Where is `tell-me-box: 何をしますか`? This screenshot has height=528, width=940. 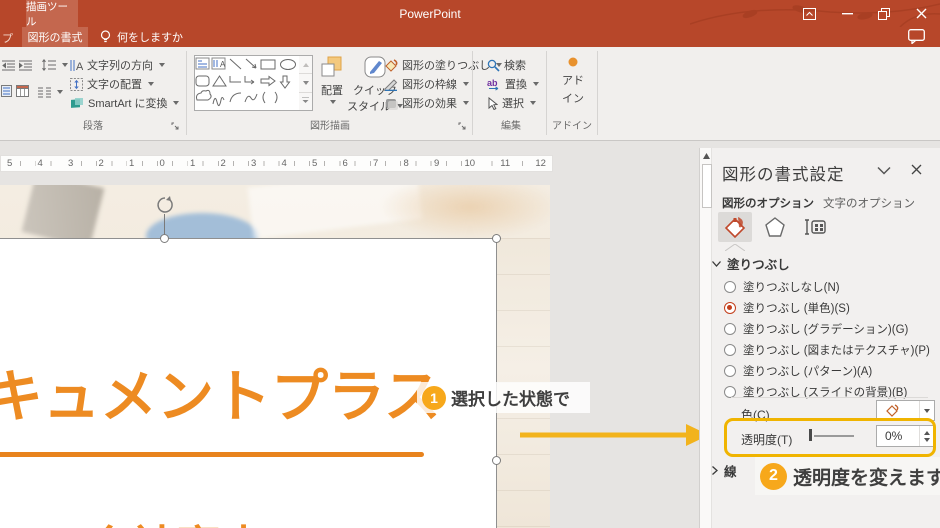
tell-me-box: 何をしますか is located at coordinates (141, 37).